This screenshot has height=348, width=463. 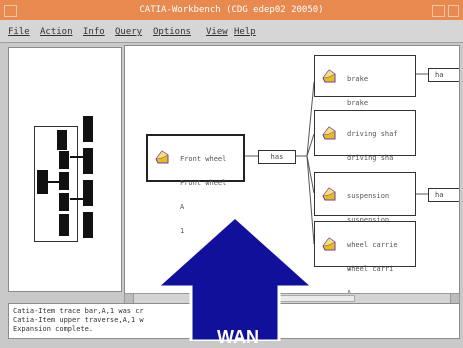 What do you see at coordinates (365, 257) in the screenshot?
I see `child-node-wheel-carrier: wheel carrie wheel carri A 1` at bounding box center [365, 257].